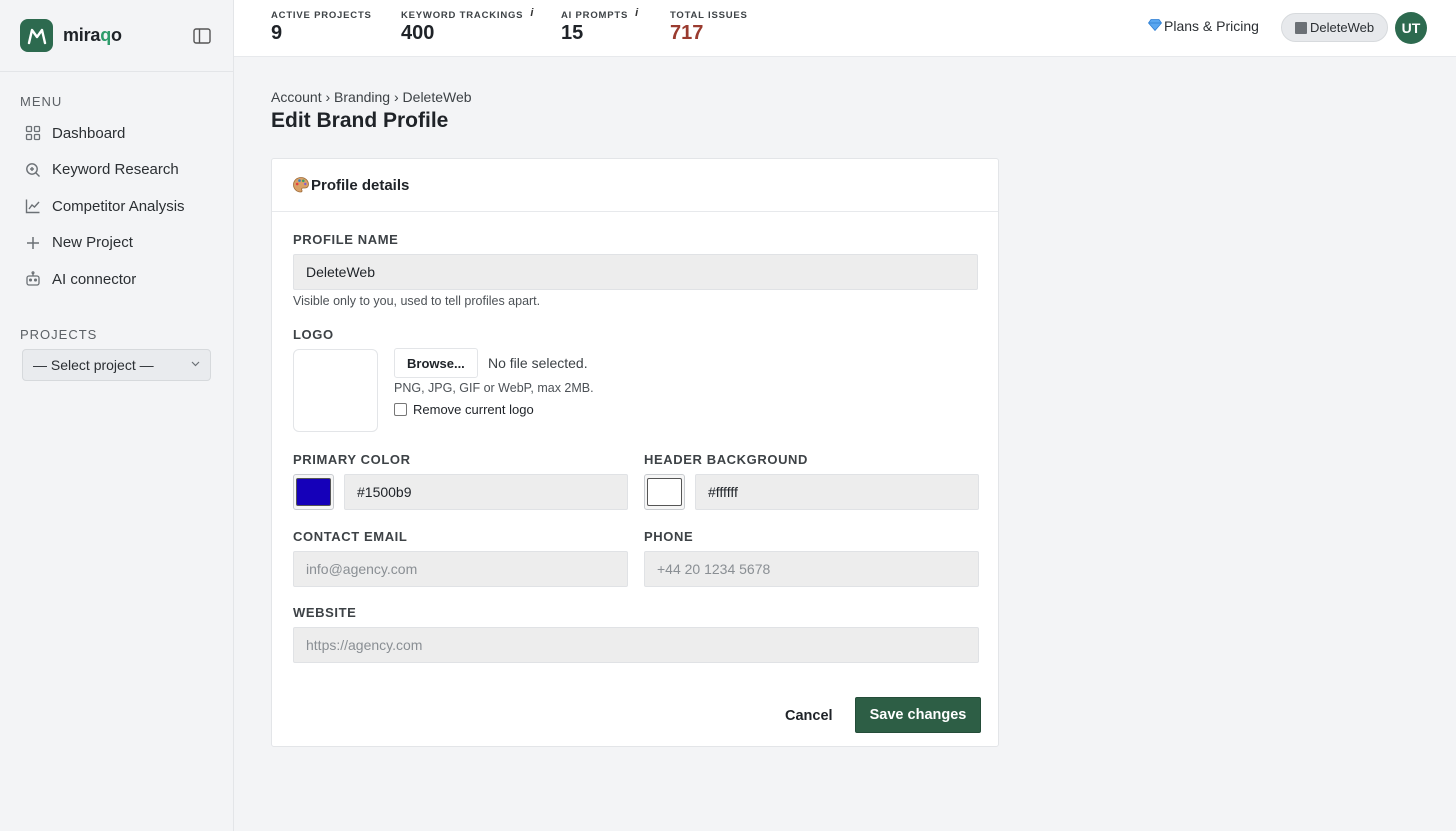  What do you see at coordinates (352, 459) in the screenshot?
I see `primary-color-label: PRIMARY COLOR` at bounding box center [352, 459].